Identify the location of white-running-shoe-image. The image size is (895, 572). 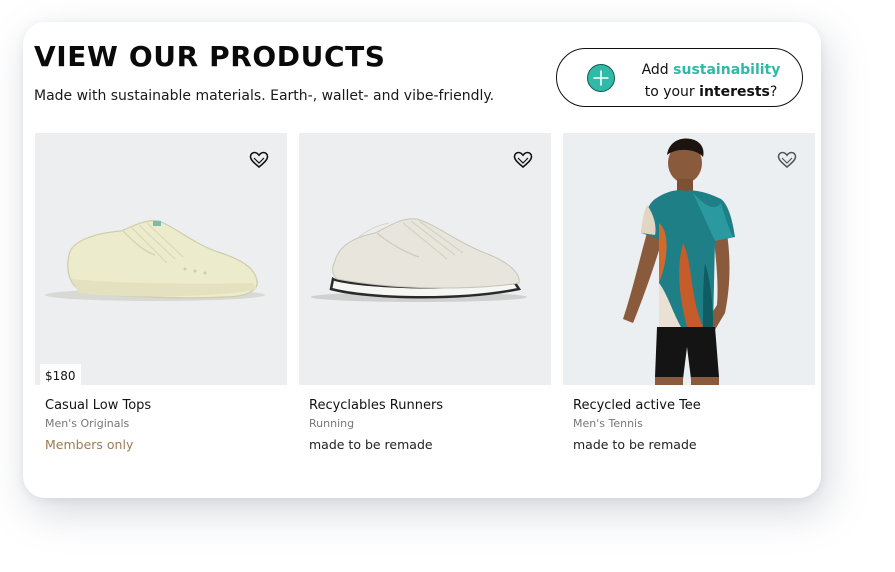
(419, 260).